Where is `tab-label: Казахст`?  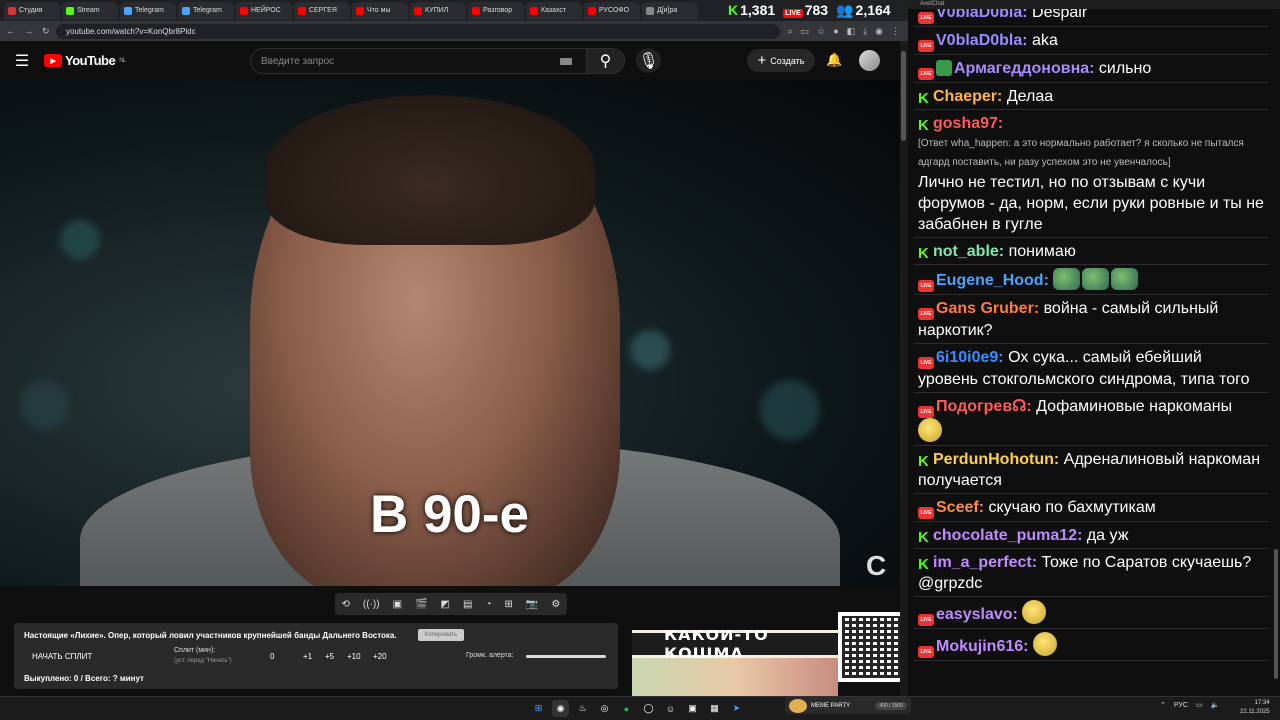
tab-label: Казахст is located at coordinates (554, 10).